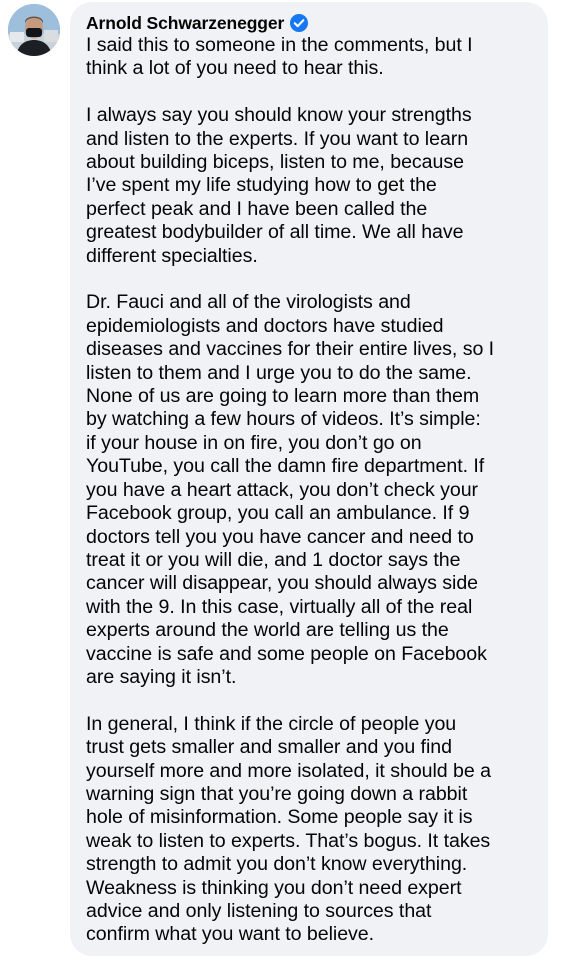 The image size is (570, 960). What do you see at coordinates (185, 23) in the screenshot?
I see `author-name: Arnold Schwarzenegger` at bounding box center [185, 23].